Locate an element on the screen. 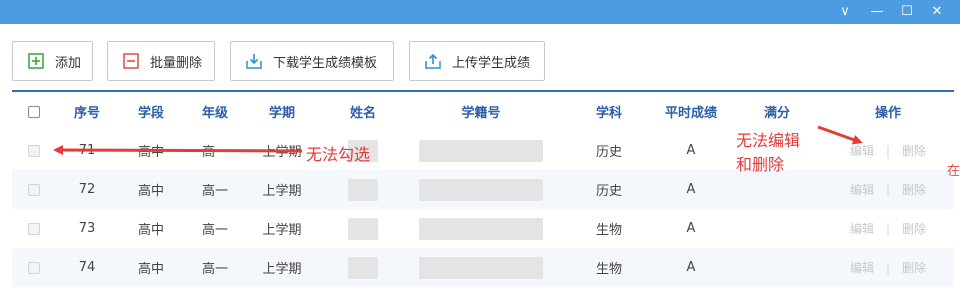  annotation-cannot-check: 无法勾选 is located at coordinates (338, 154).